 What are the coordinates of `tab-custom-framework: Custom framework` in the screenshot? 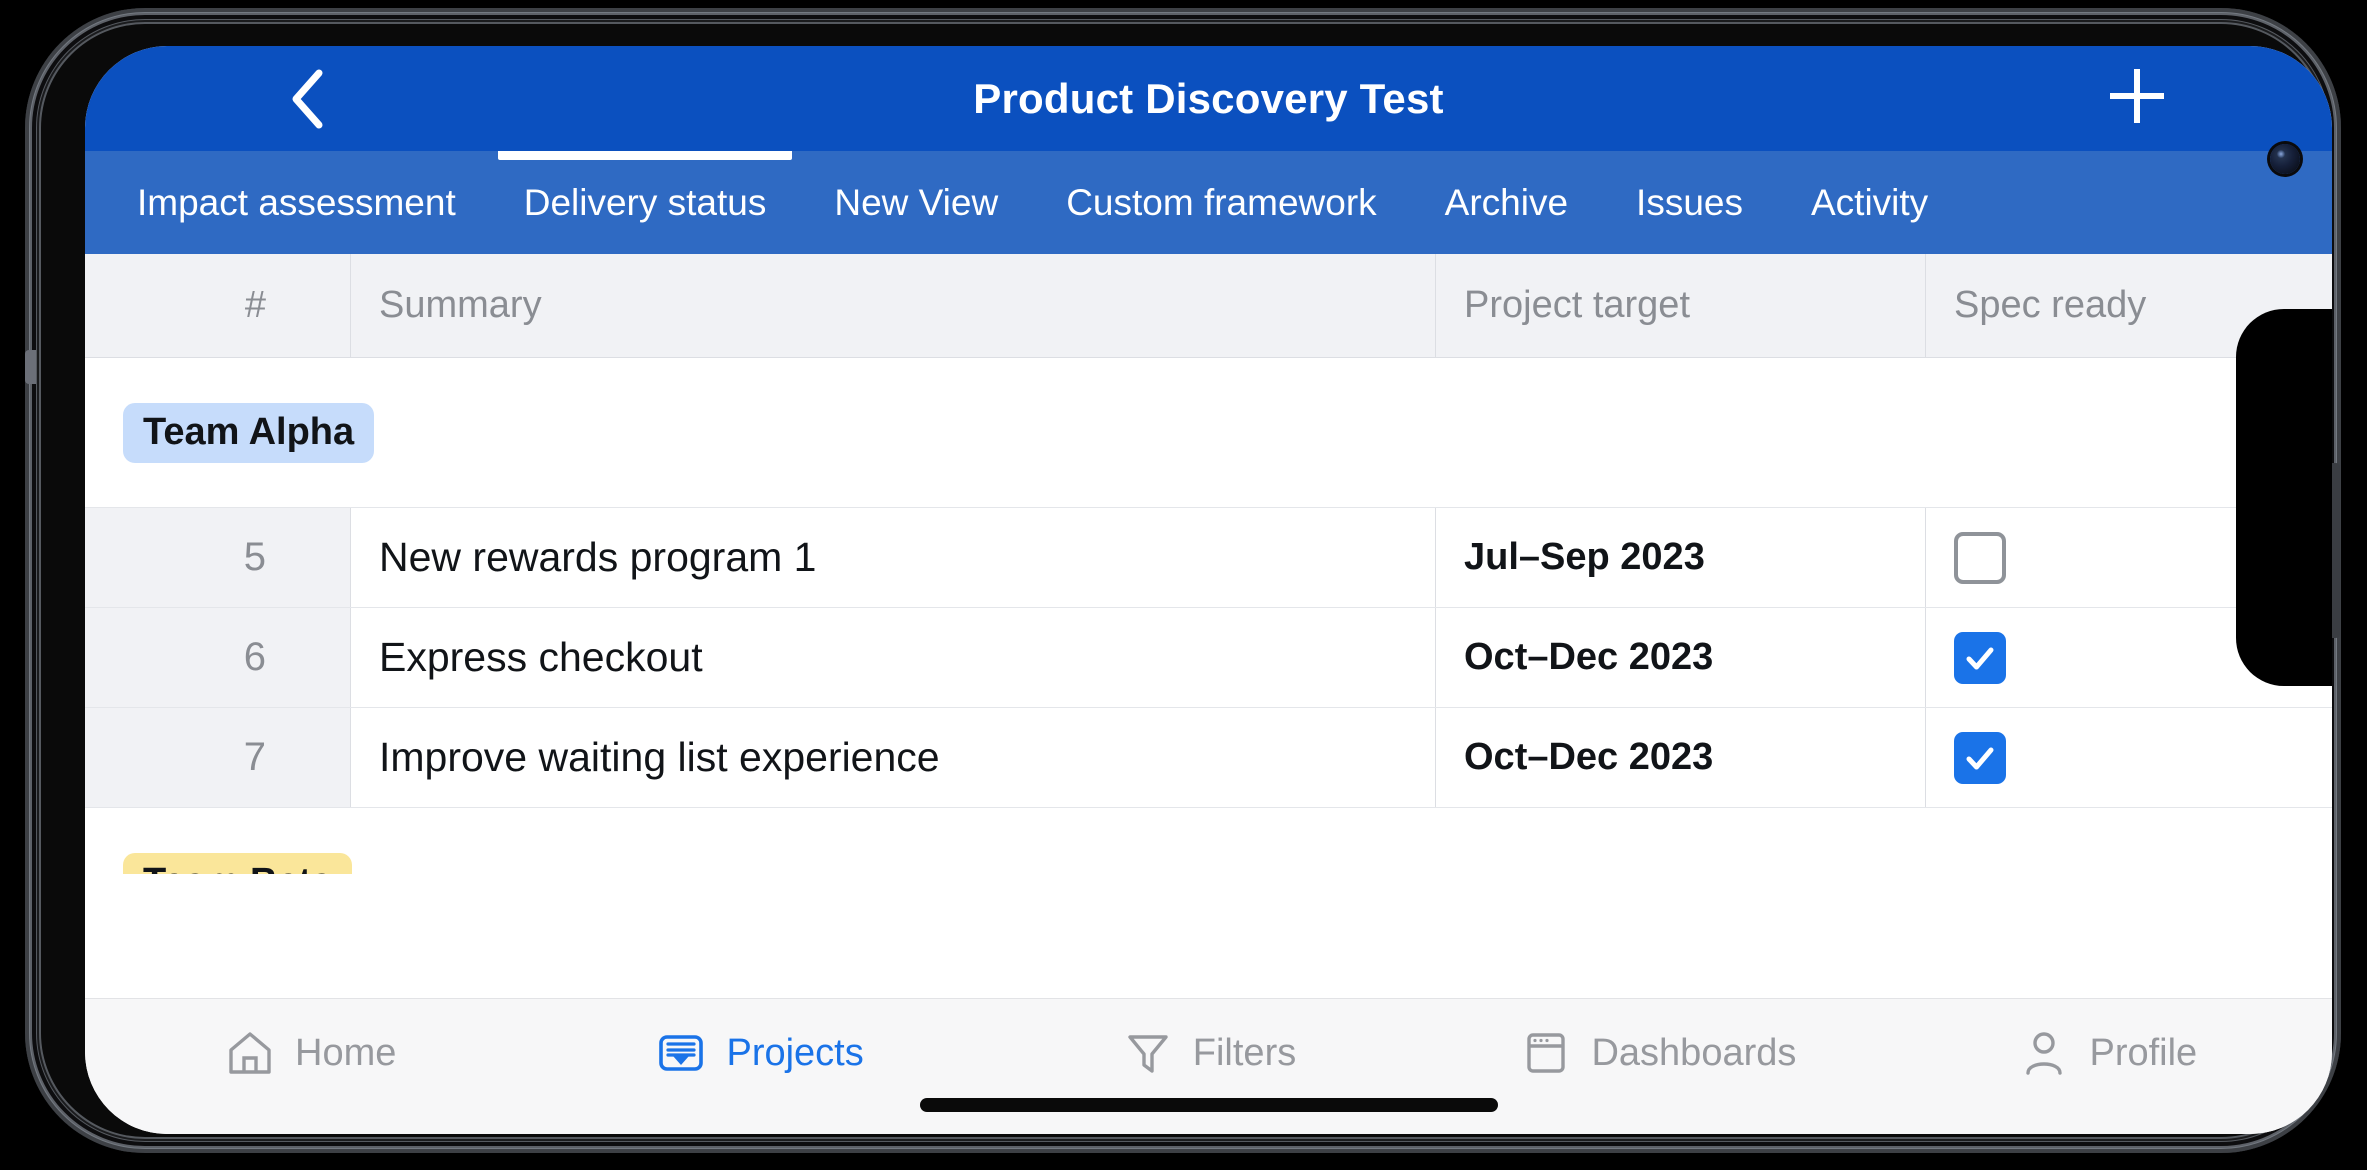 It's located at (1221, 202).